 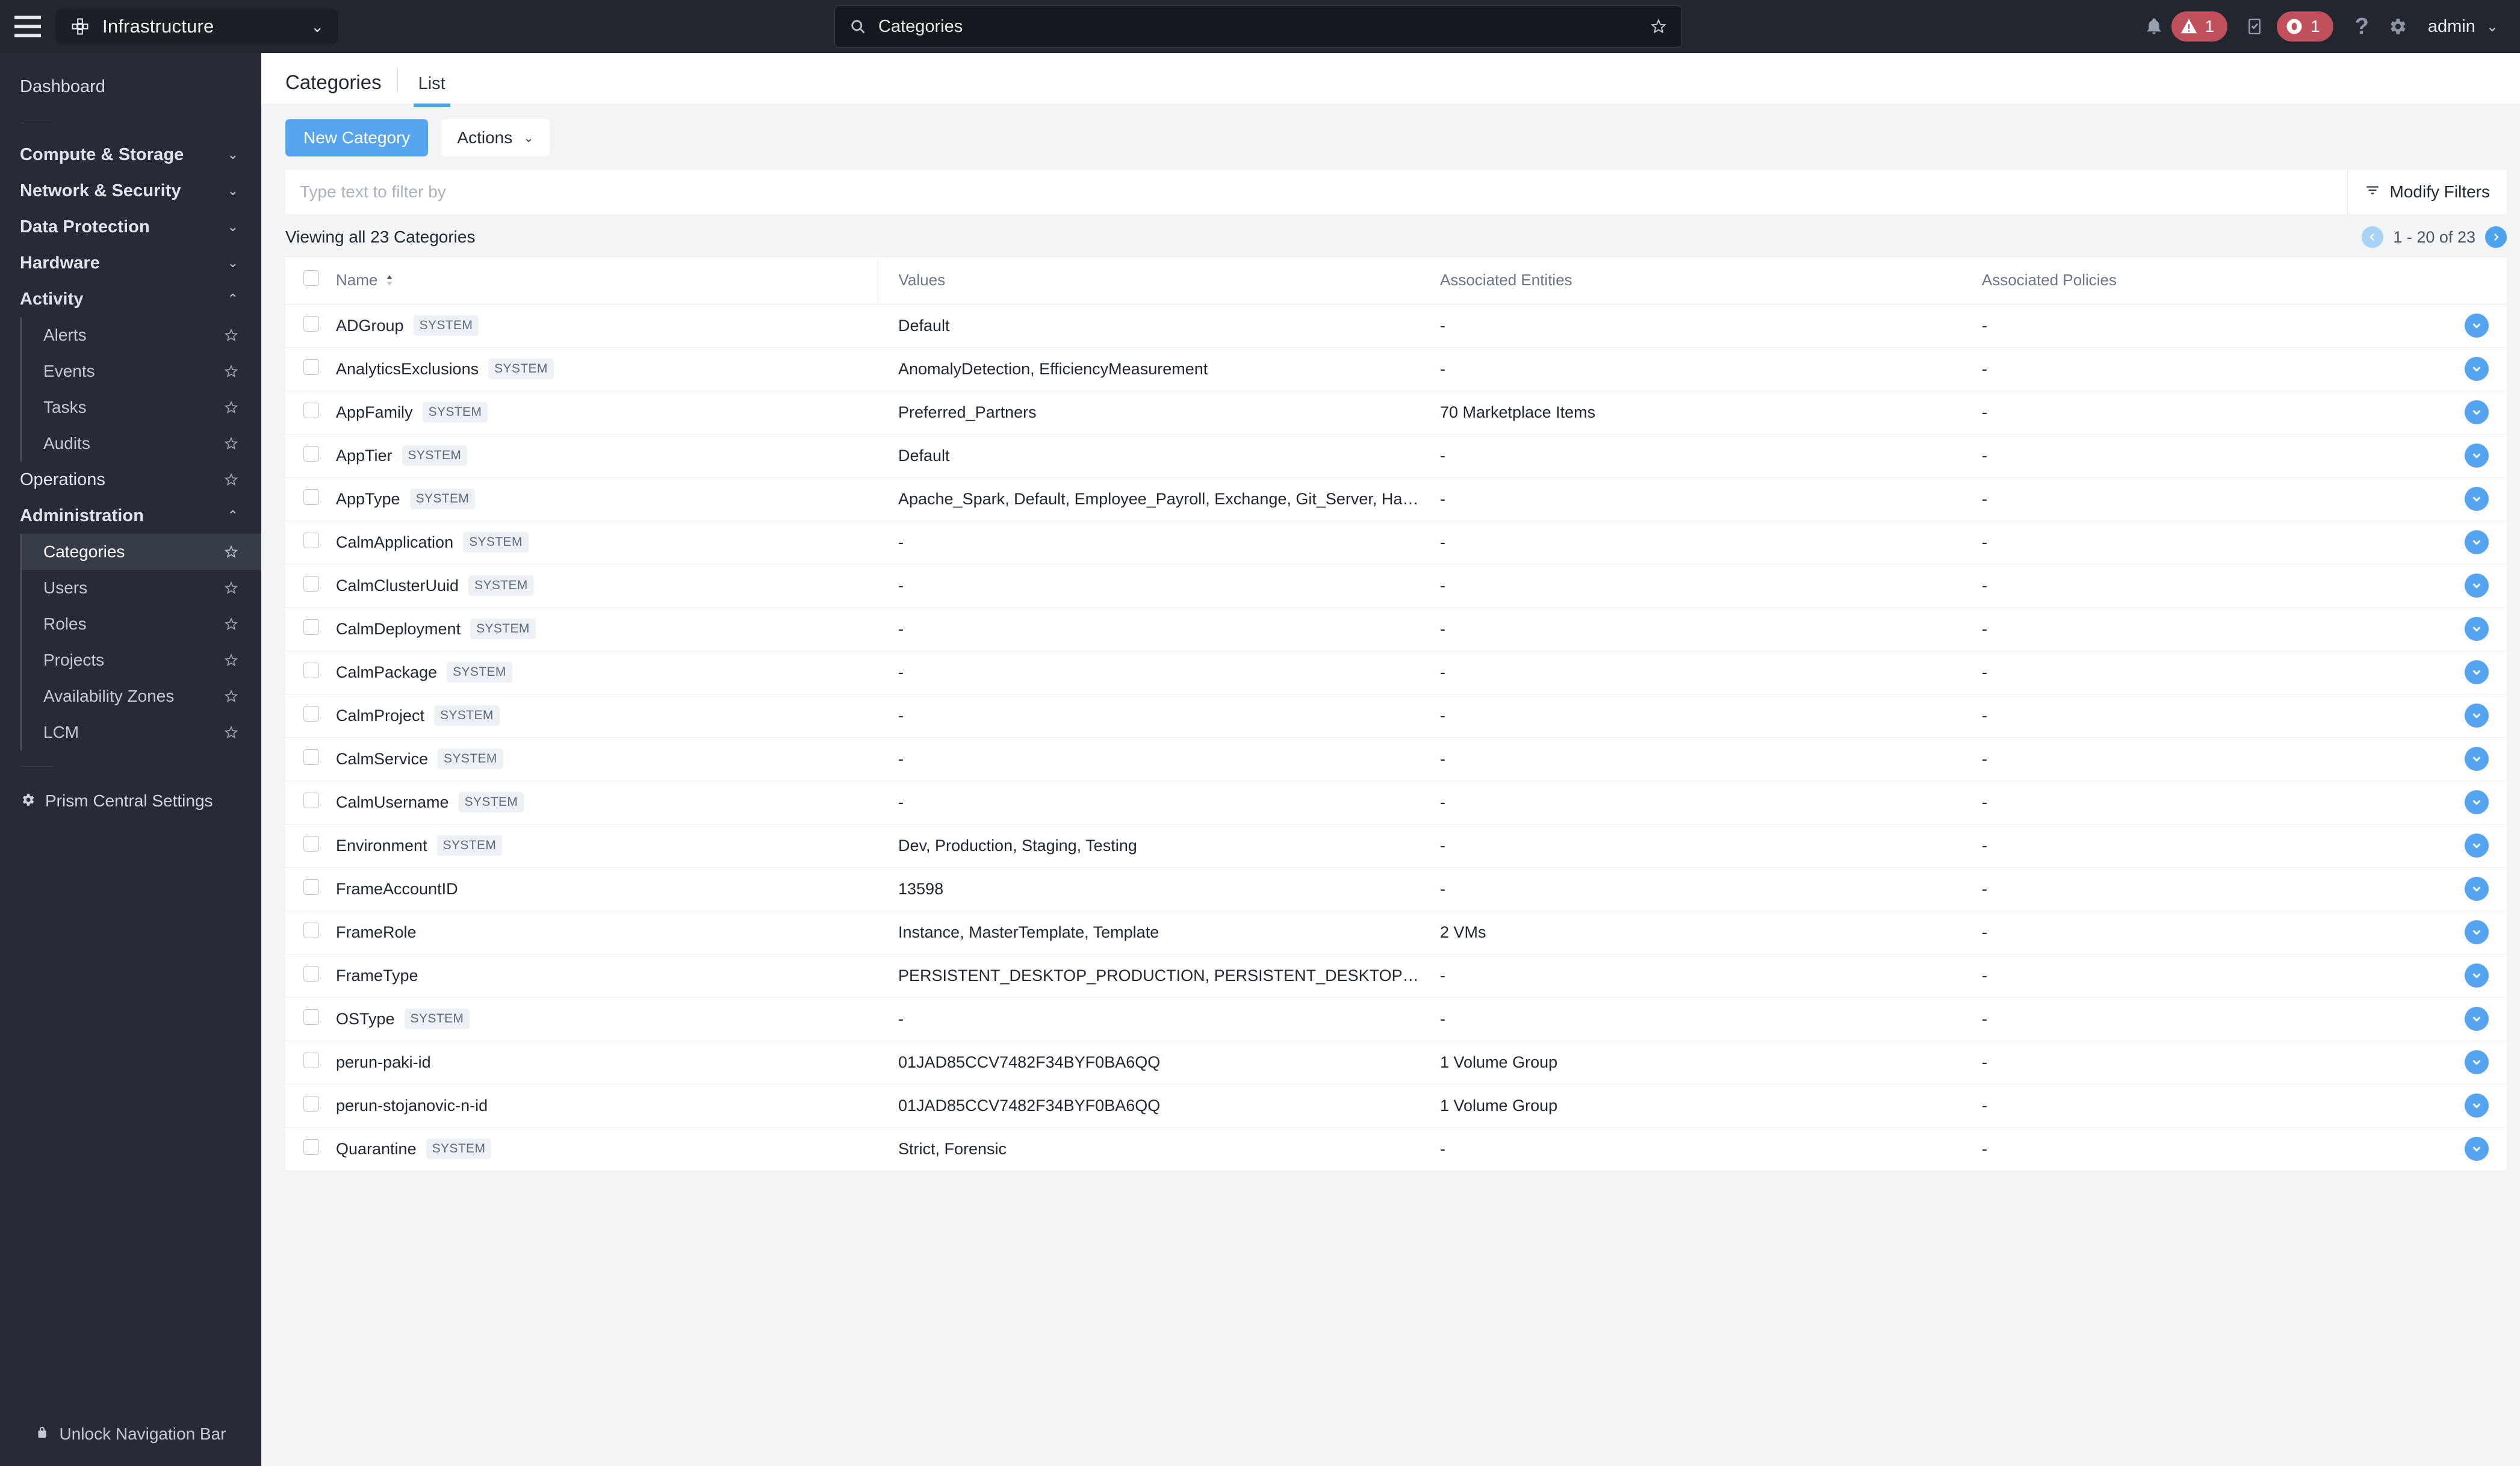 I want to click on sidebar-item-audits: Audits, so click(x=142, y=443).